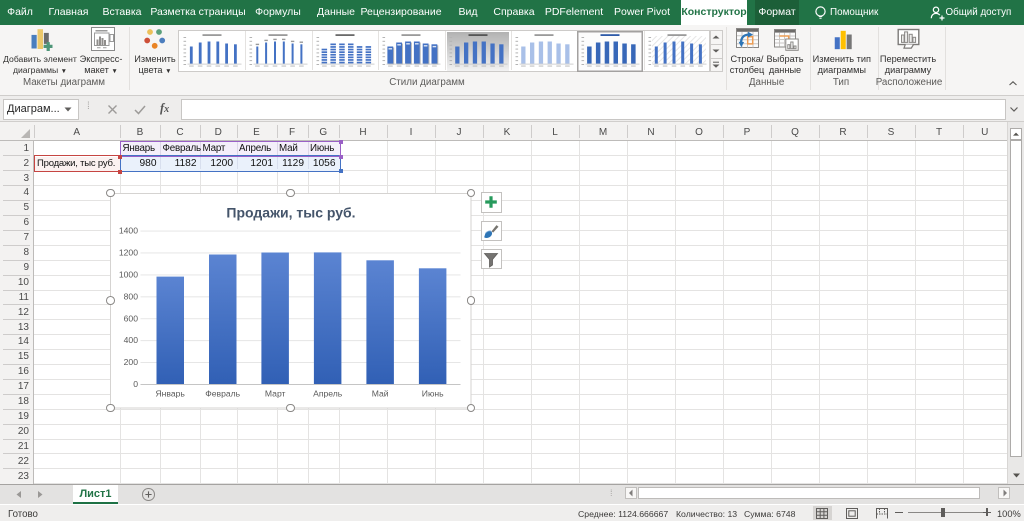 This screenshot has height=521, width=1024. I want to click on svg-text: Май, so click(380, 394).